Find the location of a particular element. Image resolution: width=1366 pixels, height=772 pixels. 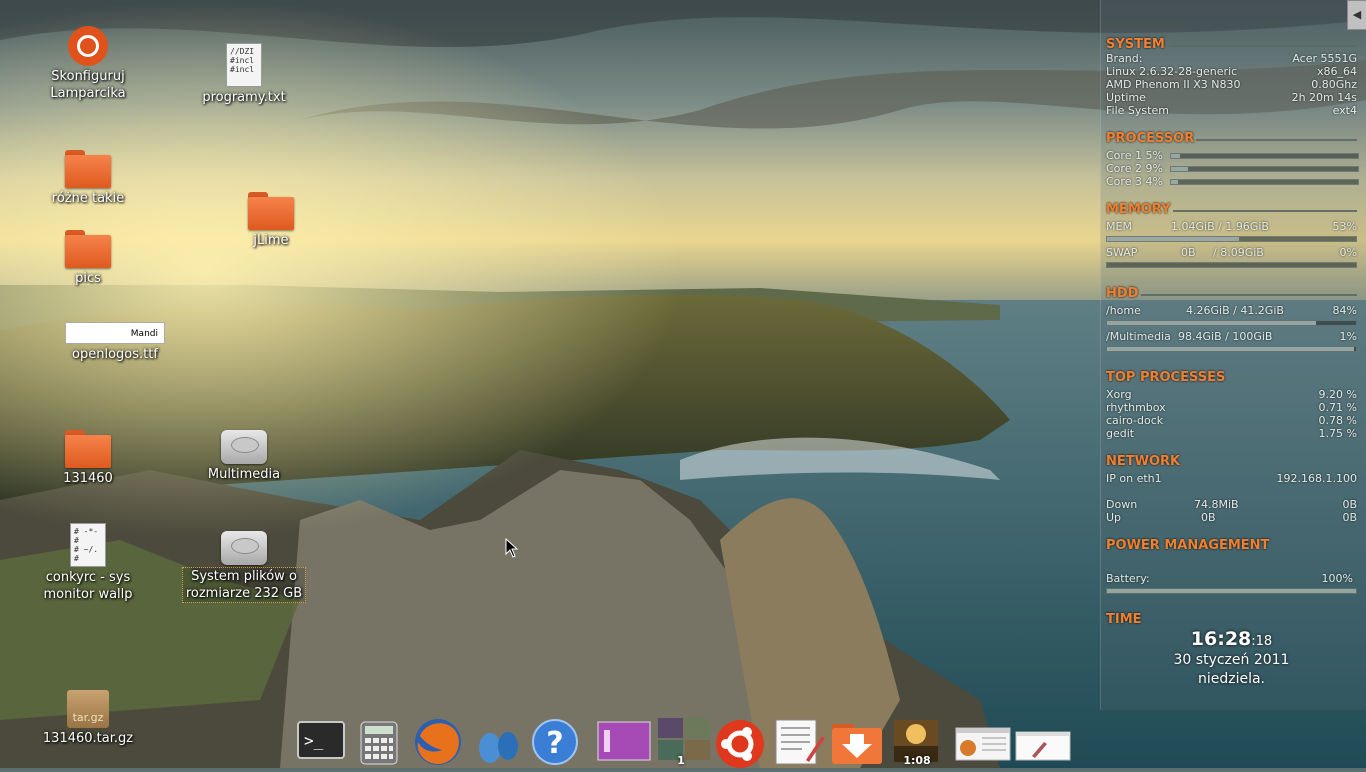

text-editor-icon is located at coordinates (800, 742).